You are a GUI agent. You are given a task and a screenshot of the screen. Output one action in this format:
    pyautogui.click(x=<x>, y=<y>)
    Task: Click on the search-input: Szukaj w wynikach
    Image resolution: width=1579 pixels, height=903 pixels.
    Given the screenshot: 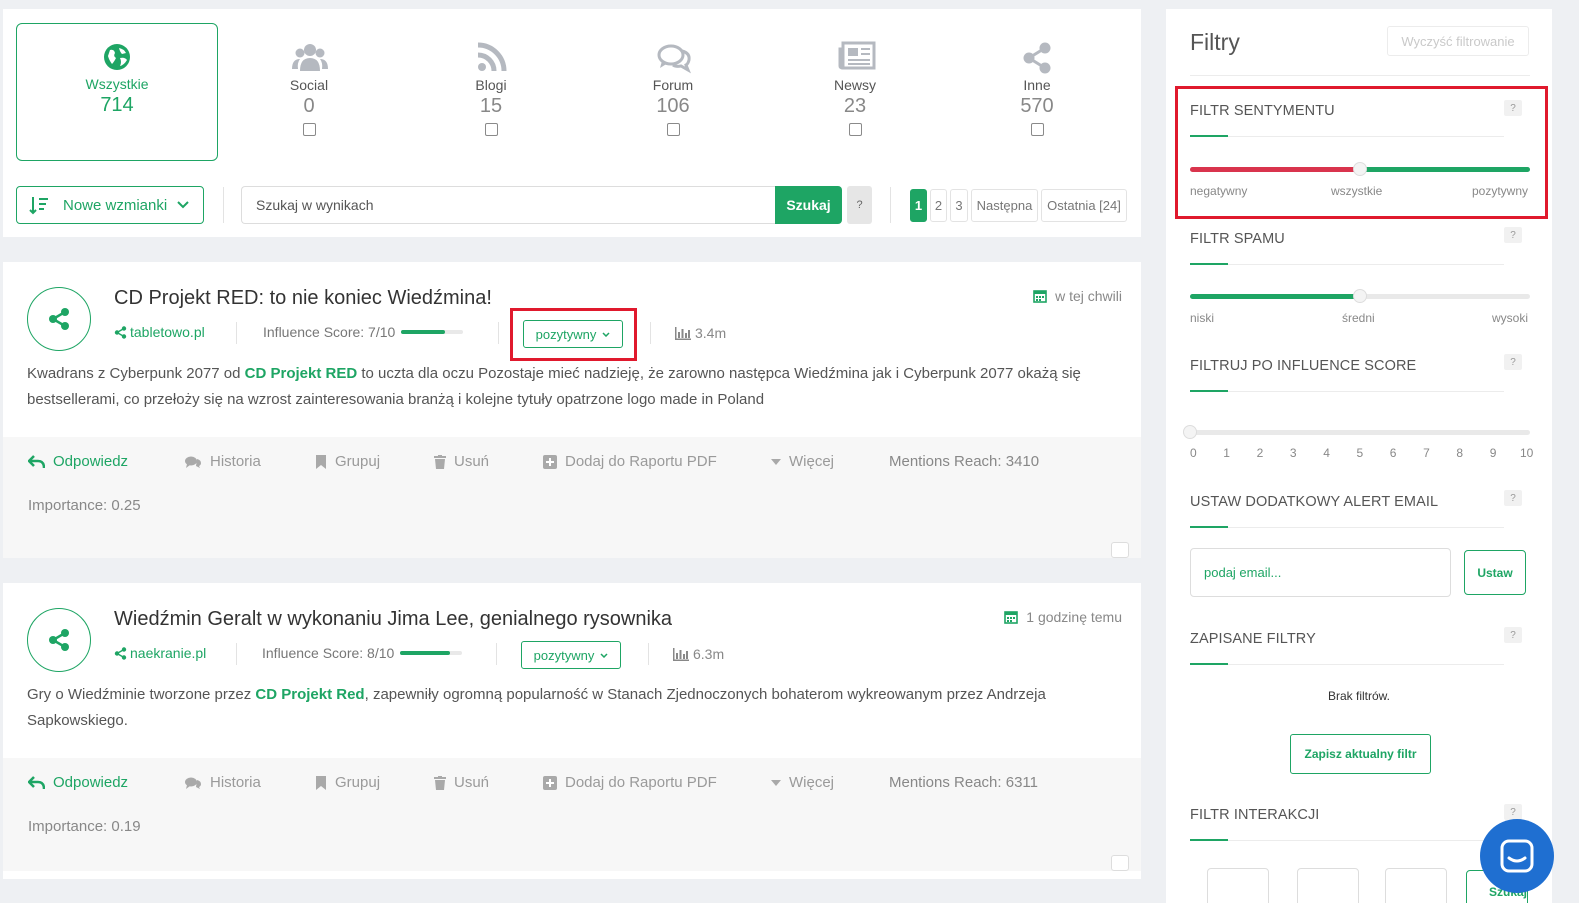 What is the action you would take?
    pyautogui.click(x=509, y=205)
    